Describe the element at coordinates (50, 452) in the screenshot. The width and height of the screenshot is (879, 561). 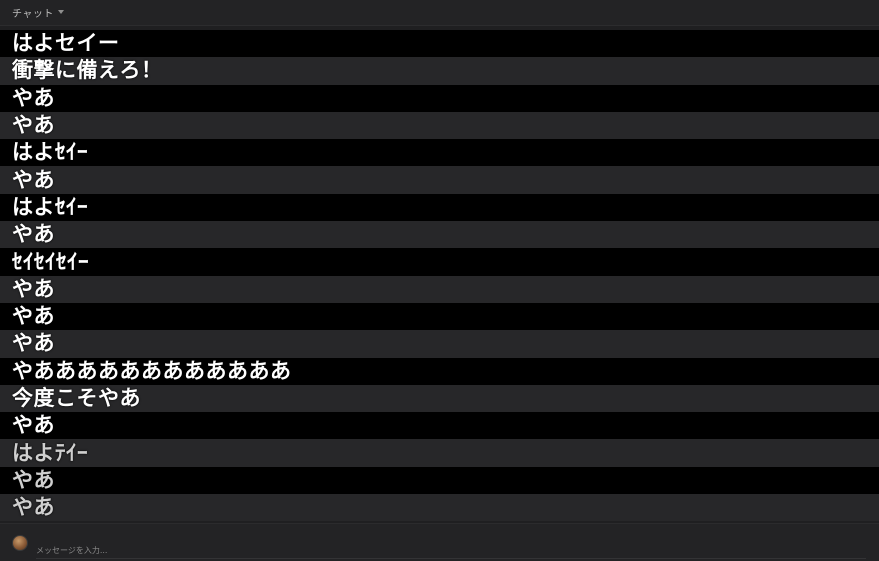
I see `message-text: はよﾃｲｰ` at that location.